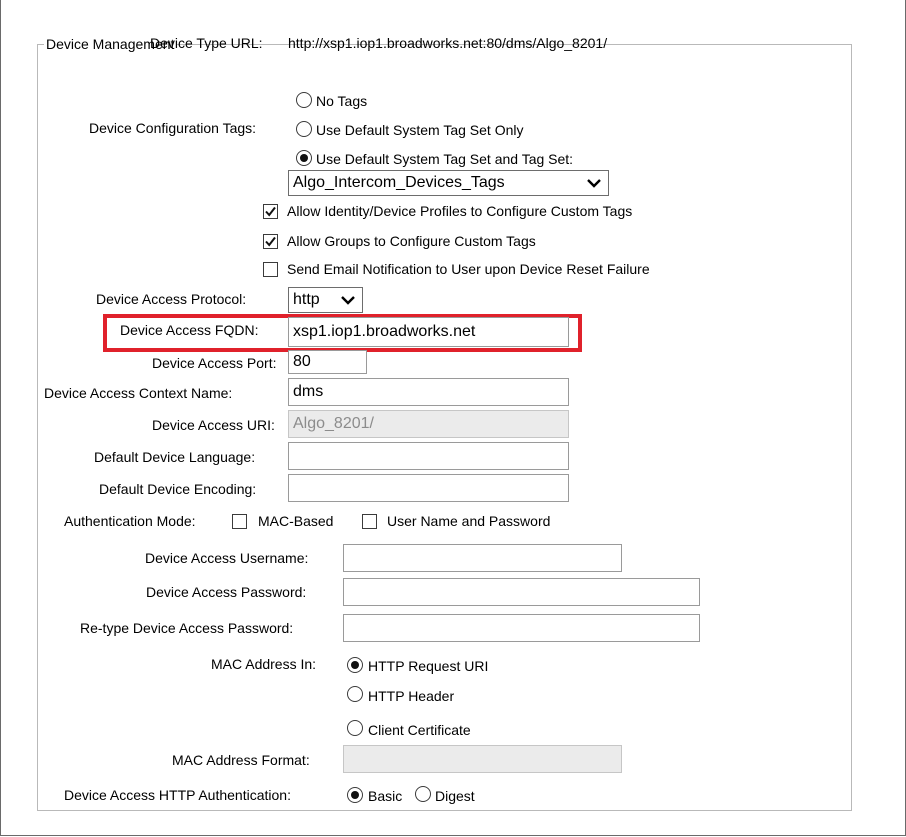  What do you see at coordinates (428, 424) in the screenshot?
I see `device-access-uri-input` at bounding box center [428, 424].